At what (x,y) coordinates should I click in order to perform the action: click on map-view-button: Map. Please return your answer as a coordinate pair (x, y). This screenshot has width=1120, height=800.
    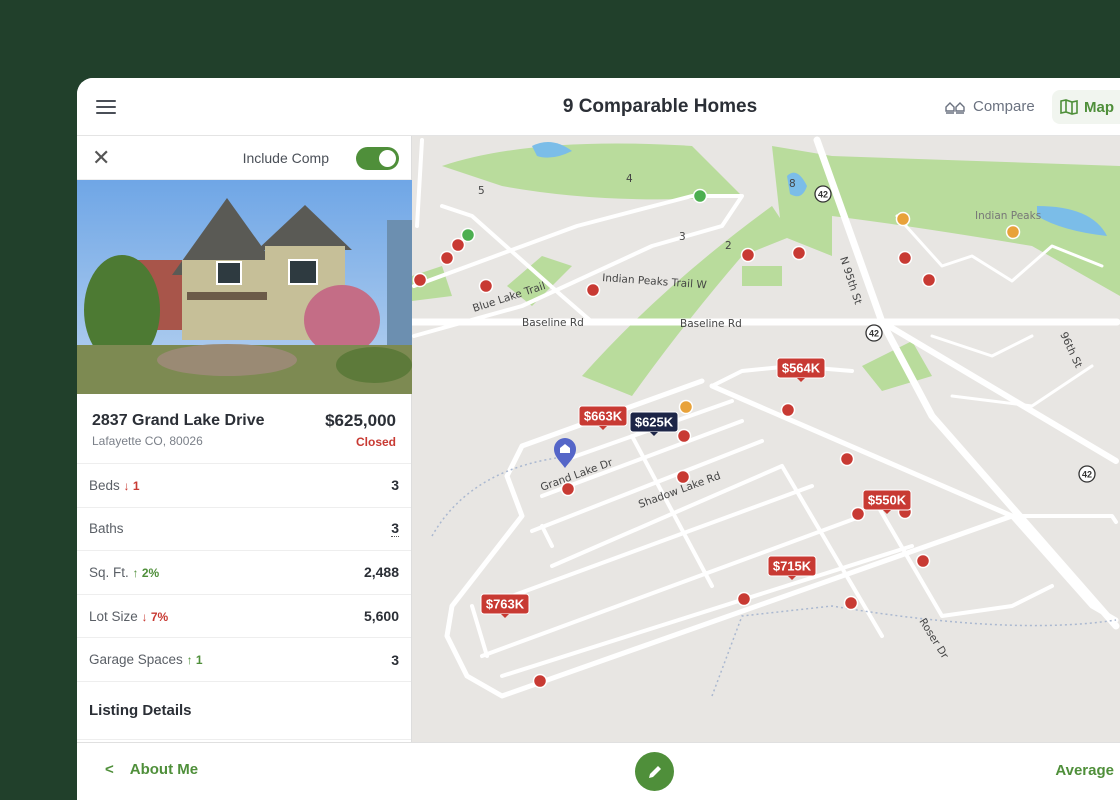
    Looking at the image, I should click on (1086, 107).